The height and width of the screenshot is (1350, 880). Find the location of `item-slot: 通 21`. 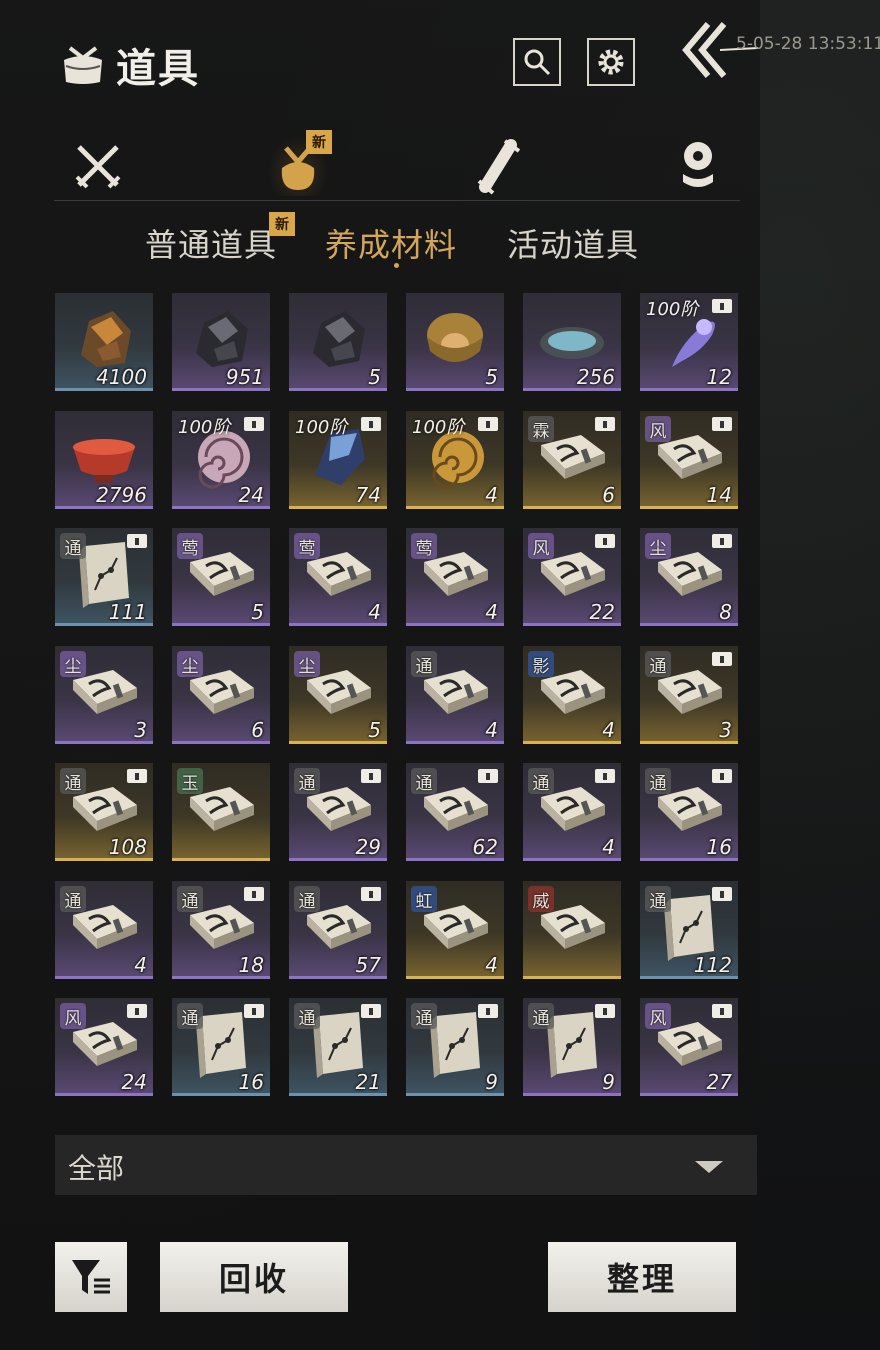

item-slot: 通 21 is located at coordinates (338, 1047).